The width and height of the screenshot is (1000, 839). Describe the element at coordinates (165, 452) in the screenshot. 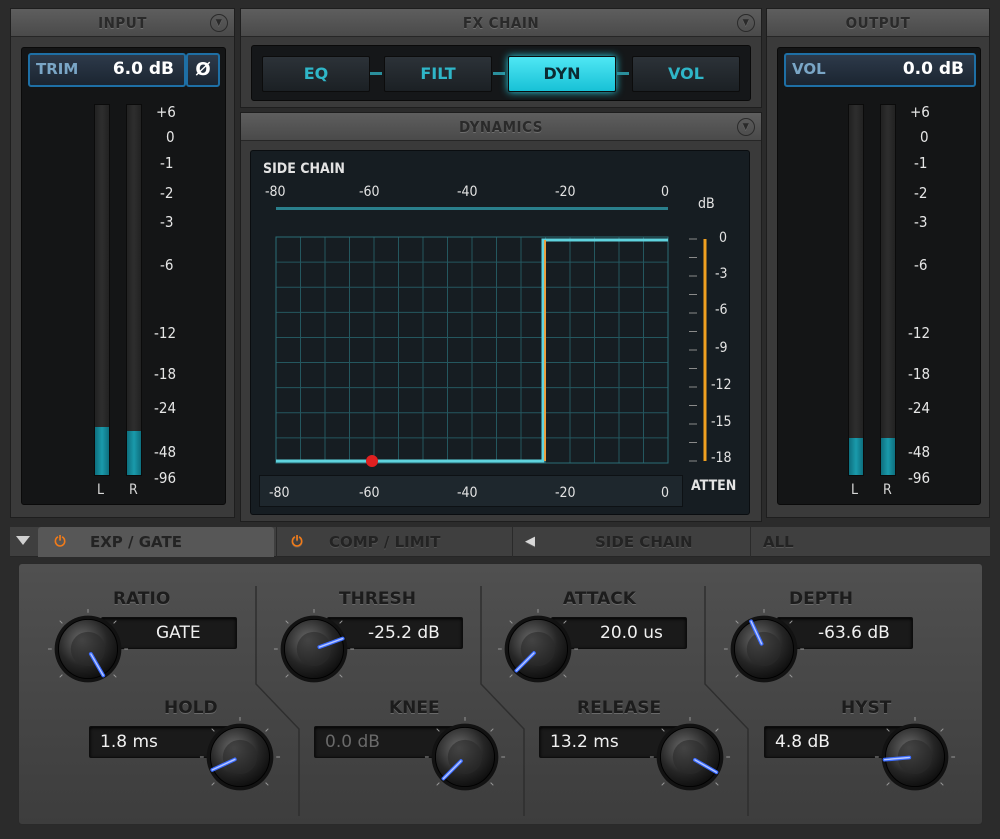

I see `input-scale-tick: -48` at that location.